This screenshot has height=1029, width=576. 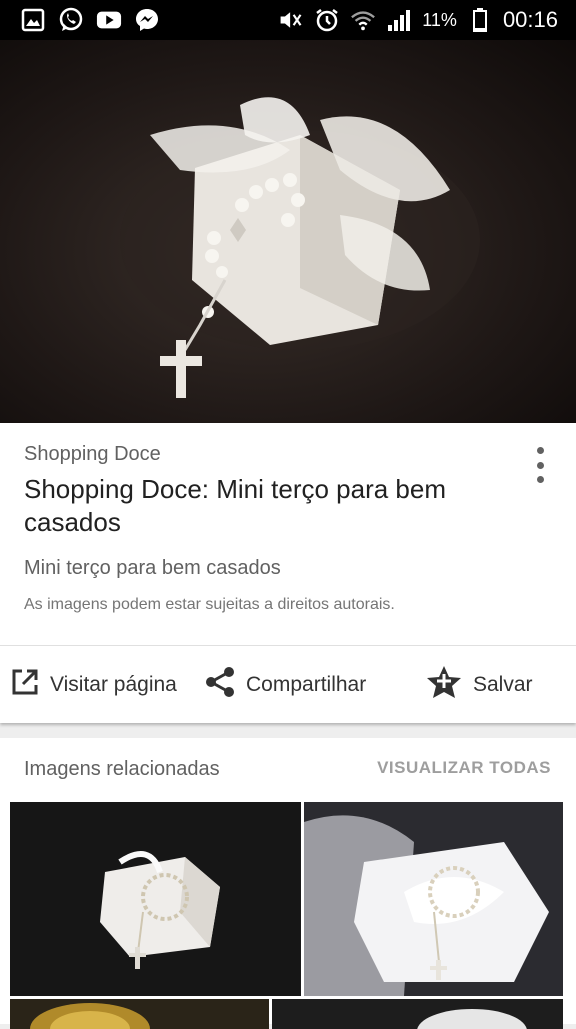 I want to click on more-vert-icon, so click(x=540, y=465).